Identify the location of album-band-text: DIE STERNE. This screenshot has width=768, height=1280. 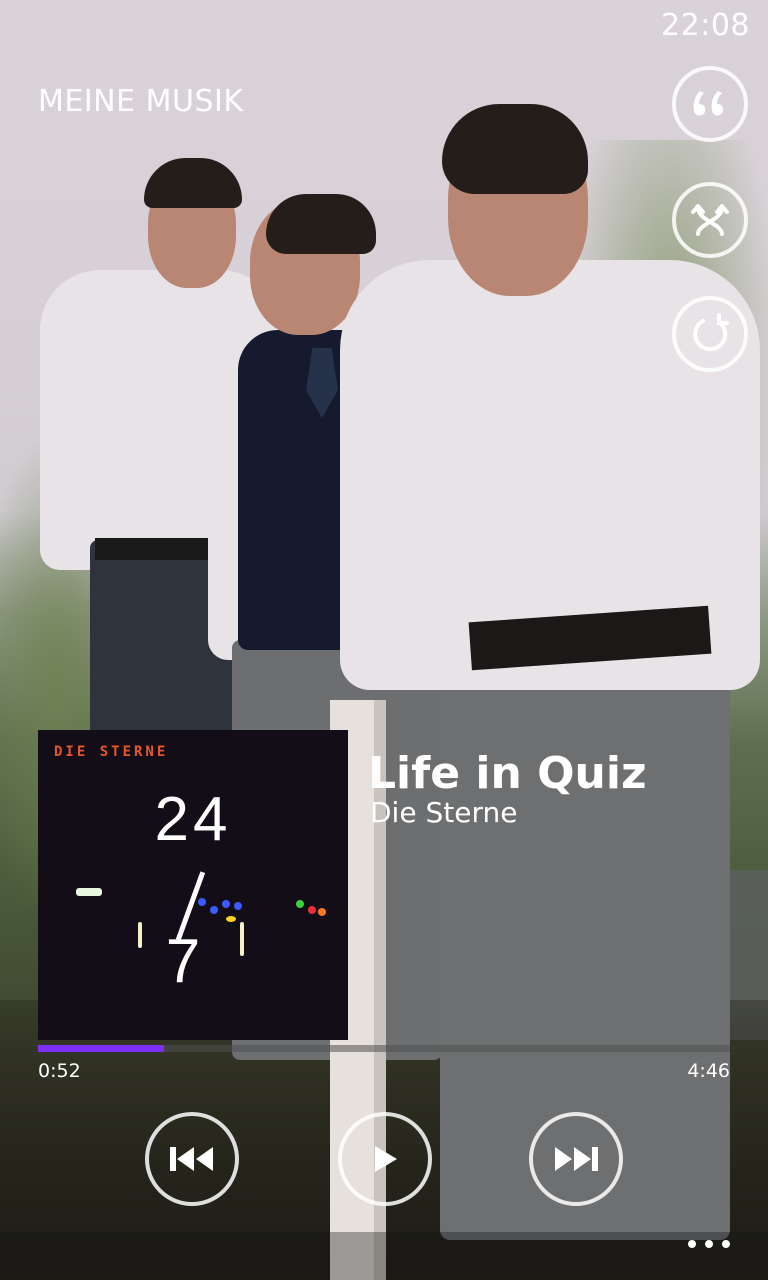
(111, 752).